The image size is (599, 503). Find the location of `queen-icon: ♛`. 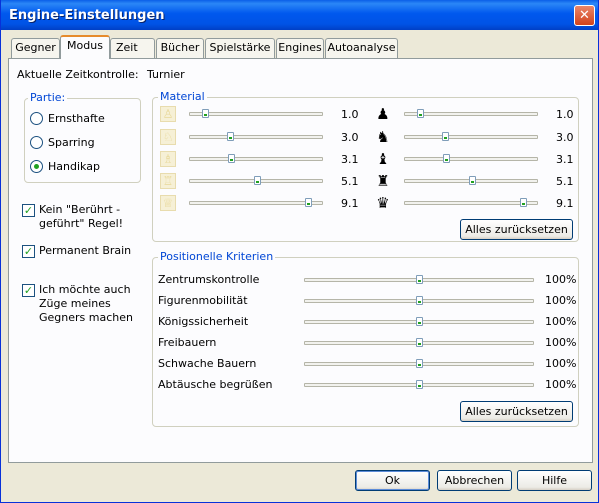

queen-icon: ♛ is located at coordinates (383, 203).